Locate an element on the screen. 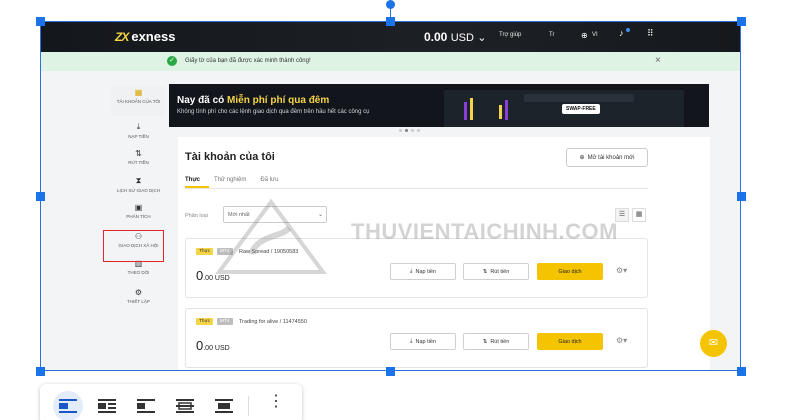 This screenshot has height=420, width=800. sidebar-item-deposit: ⤓ NẠP TIỀN is located at coordinates (138, 130).